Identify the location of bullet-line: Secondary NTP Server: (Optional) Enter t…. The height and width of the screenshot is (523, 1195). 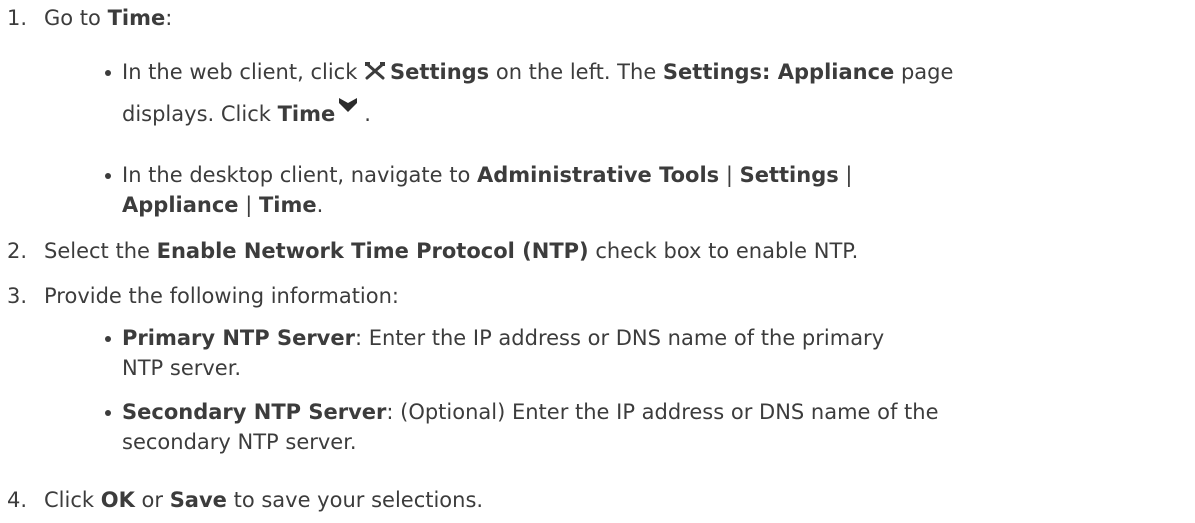
(530, 412).